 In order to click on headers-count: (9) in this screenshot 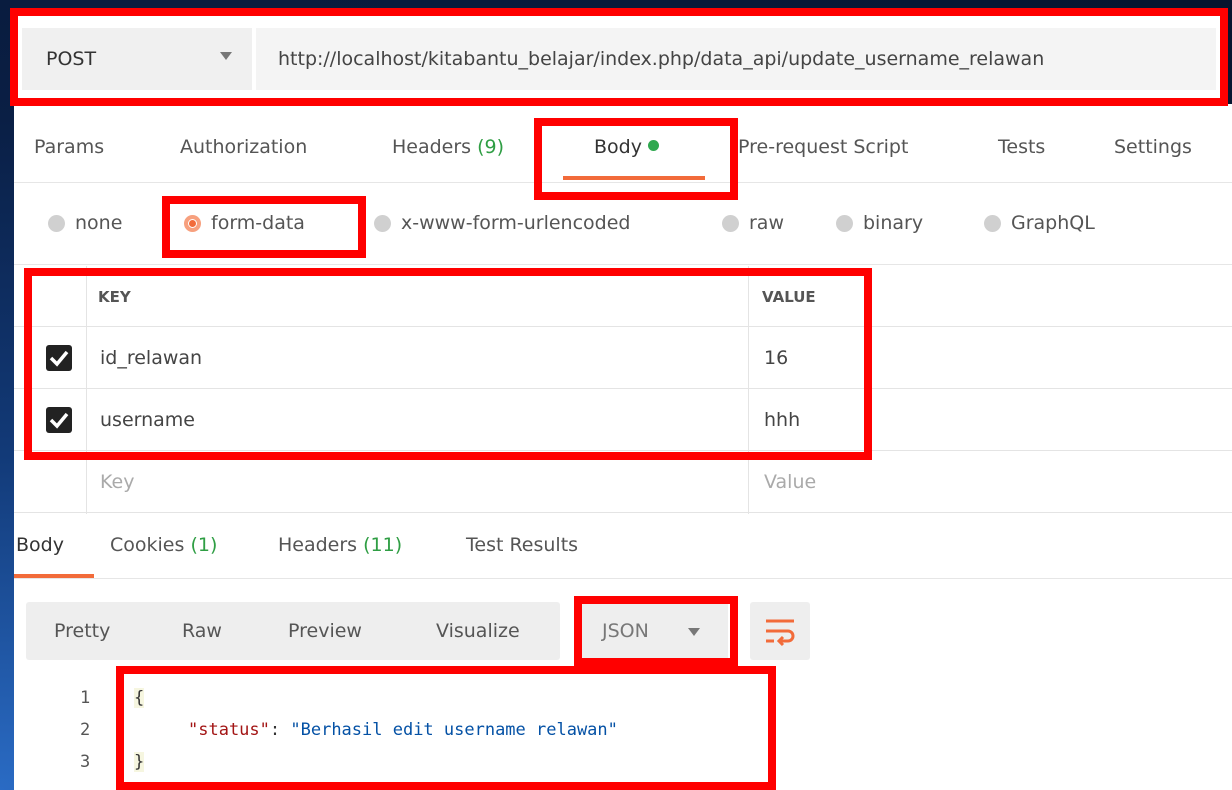, I will do `click(491, 147)`.